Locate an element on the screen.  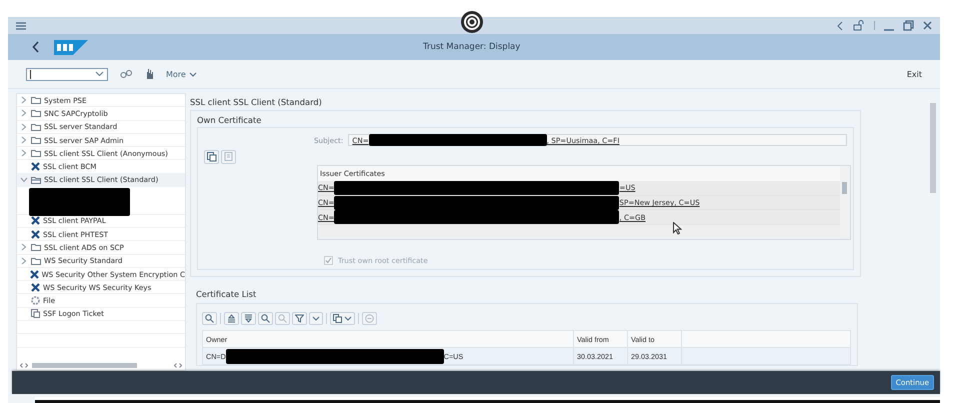
sort-descending-icon is located at coordinates (248, 318).